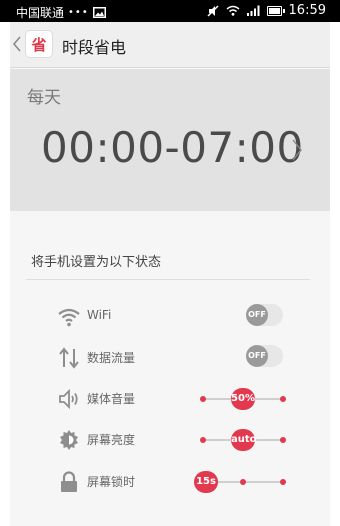 The image size is (340, 526). I want to click on mute-icon, so click(213, 10).